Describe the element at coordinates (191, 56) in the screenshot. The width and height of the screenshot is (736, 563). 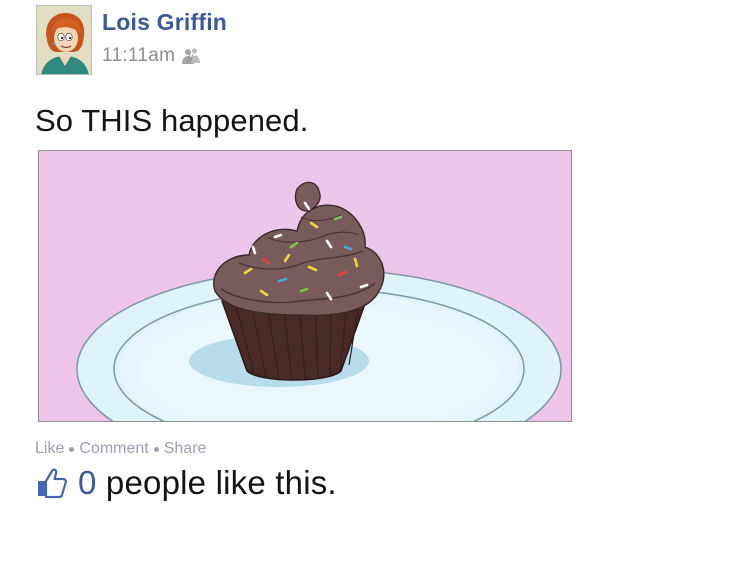
I see `friends-icon` at that location.